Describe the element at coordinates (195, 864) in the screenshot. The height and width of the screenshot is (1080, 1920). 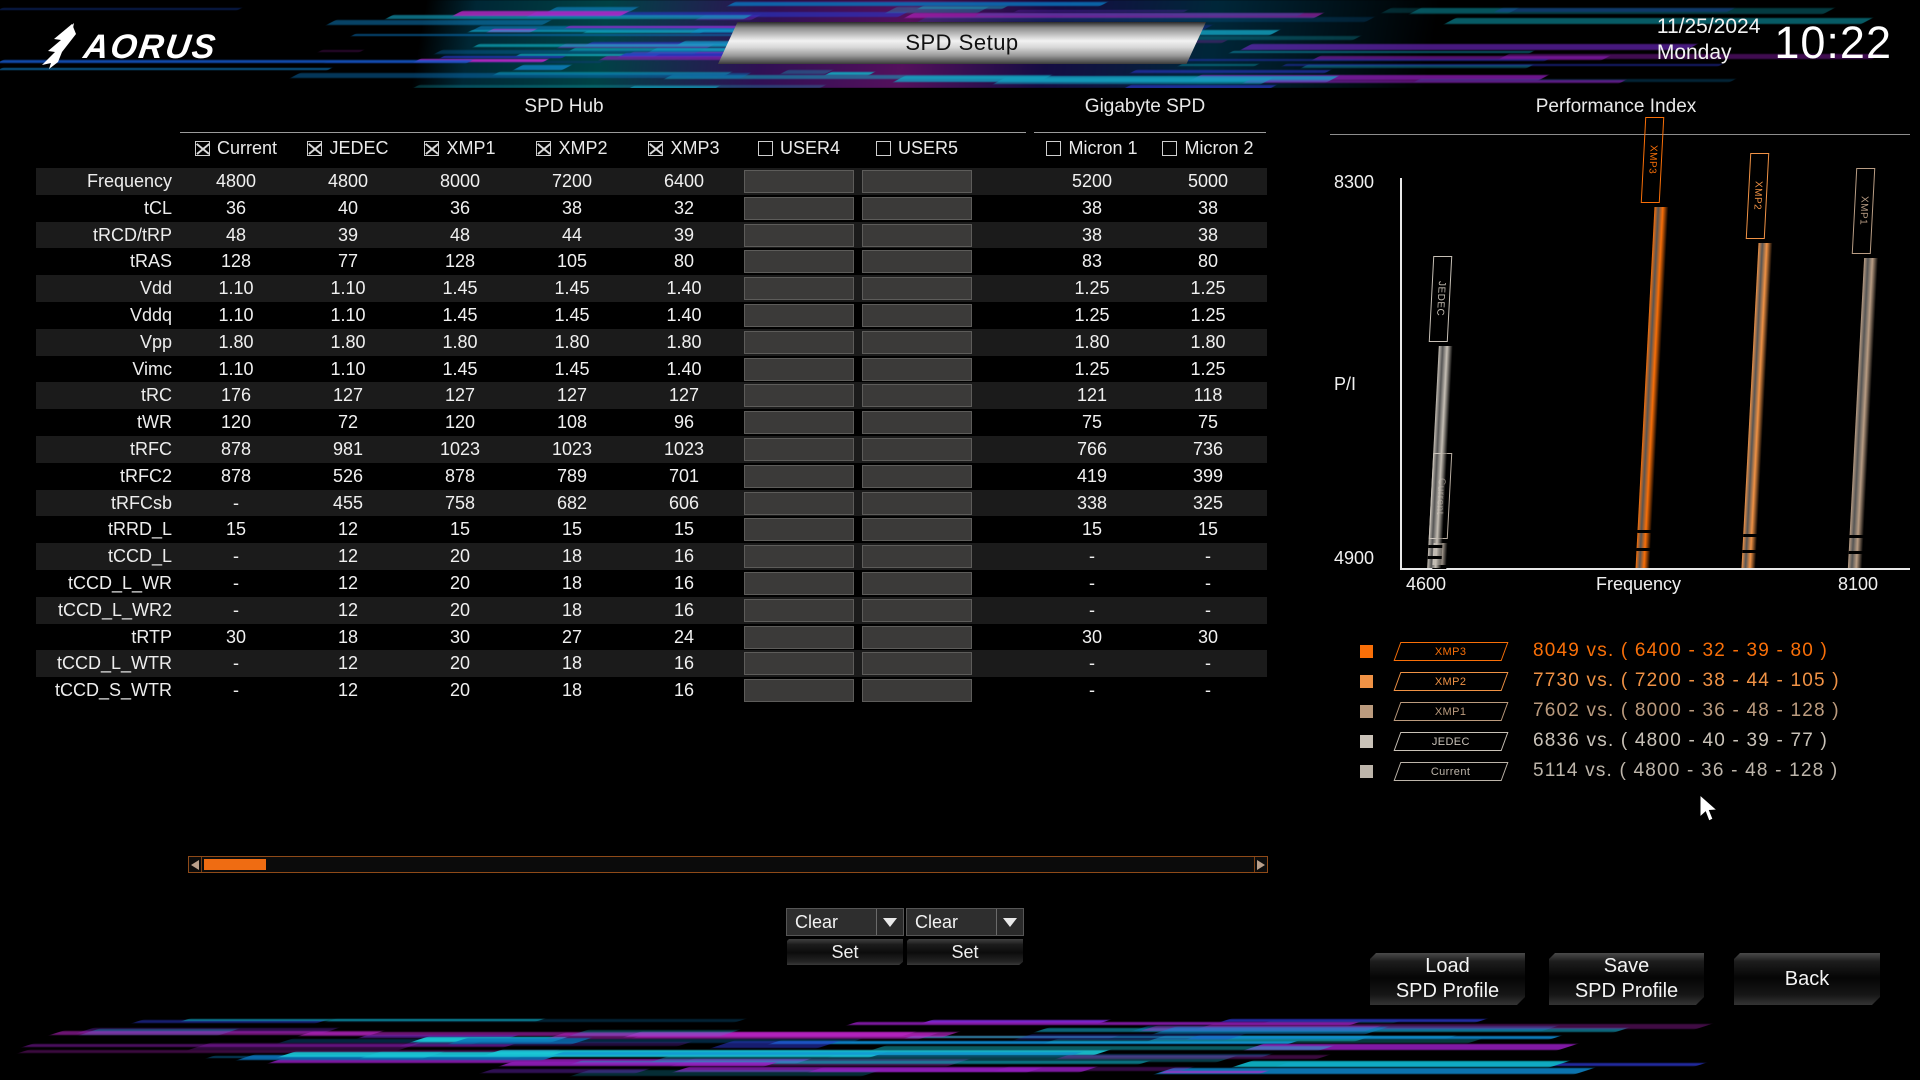
I see `scroll-left-arrow-icon` at that location.